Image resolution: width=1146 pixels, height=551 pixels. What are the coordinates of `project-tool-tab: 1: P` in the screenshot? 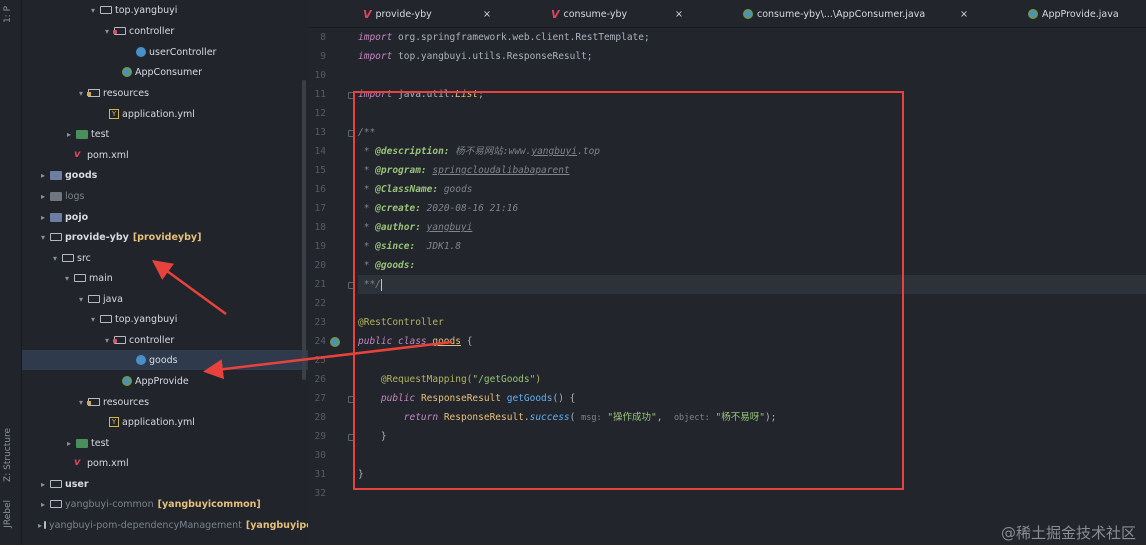 It's located at (8, 14).